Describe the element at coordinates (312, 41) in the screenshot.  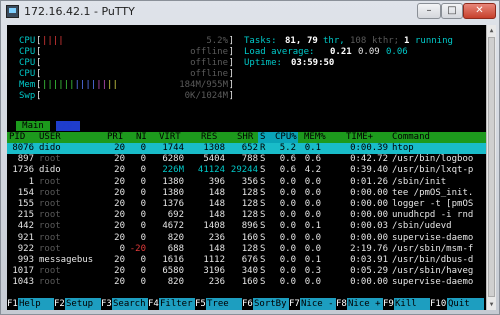
I see `thr-value: 79` at that location.